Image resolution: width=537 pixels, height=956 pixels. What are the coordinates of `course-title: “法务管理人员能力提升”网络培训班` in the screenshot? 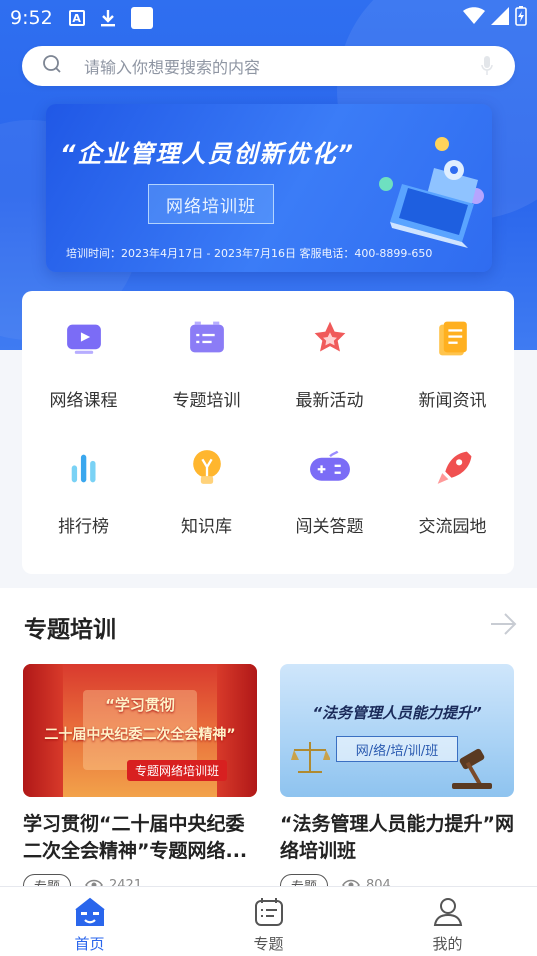 It's located at (397, 837).